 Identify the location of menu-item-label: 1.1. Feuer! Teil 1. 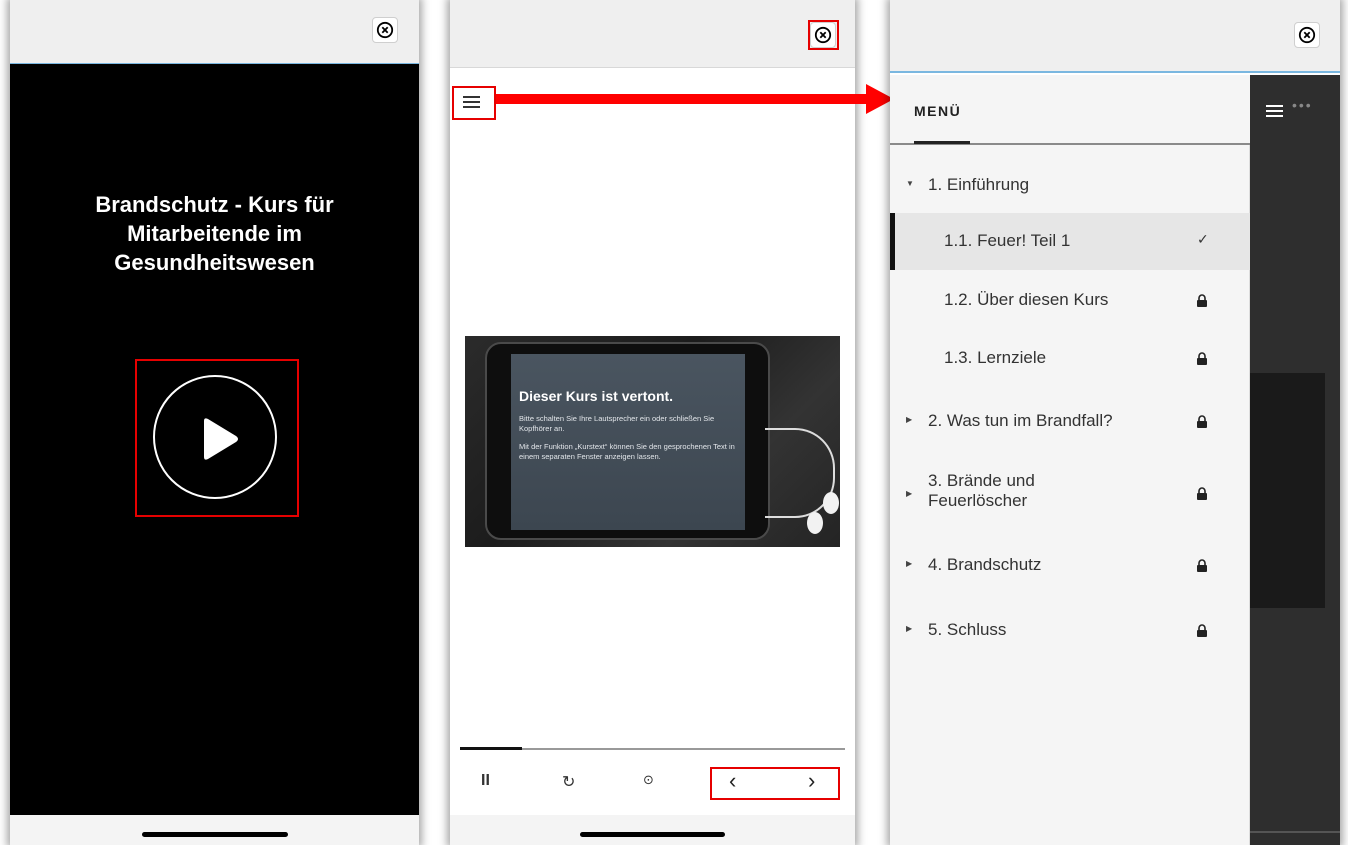
(1007, 240).